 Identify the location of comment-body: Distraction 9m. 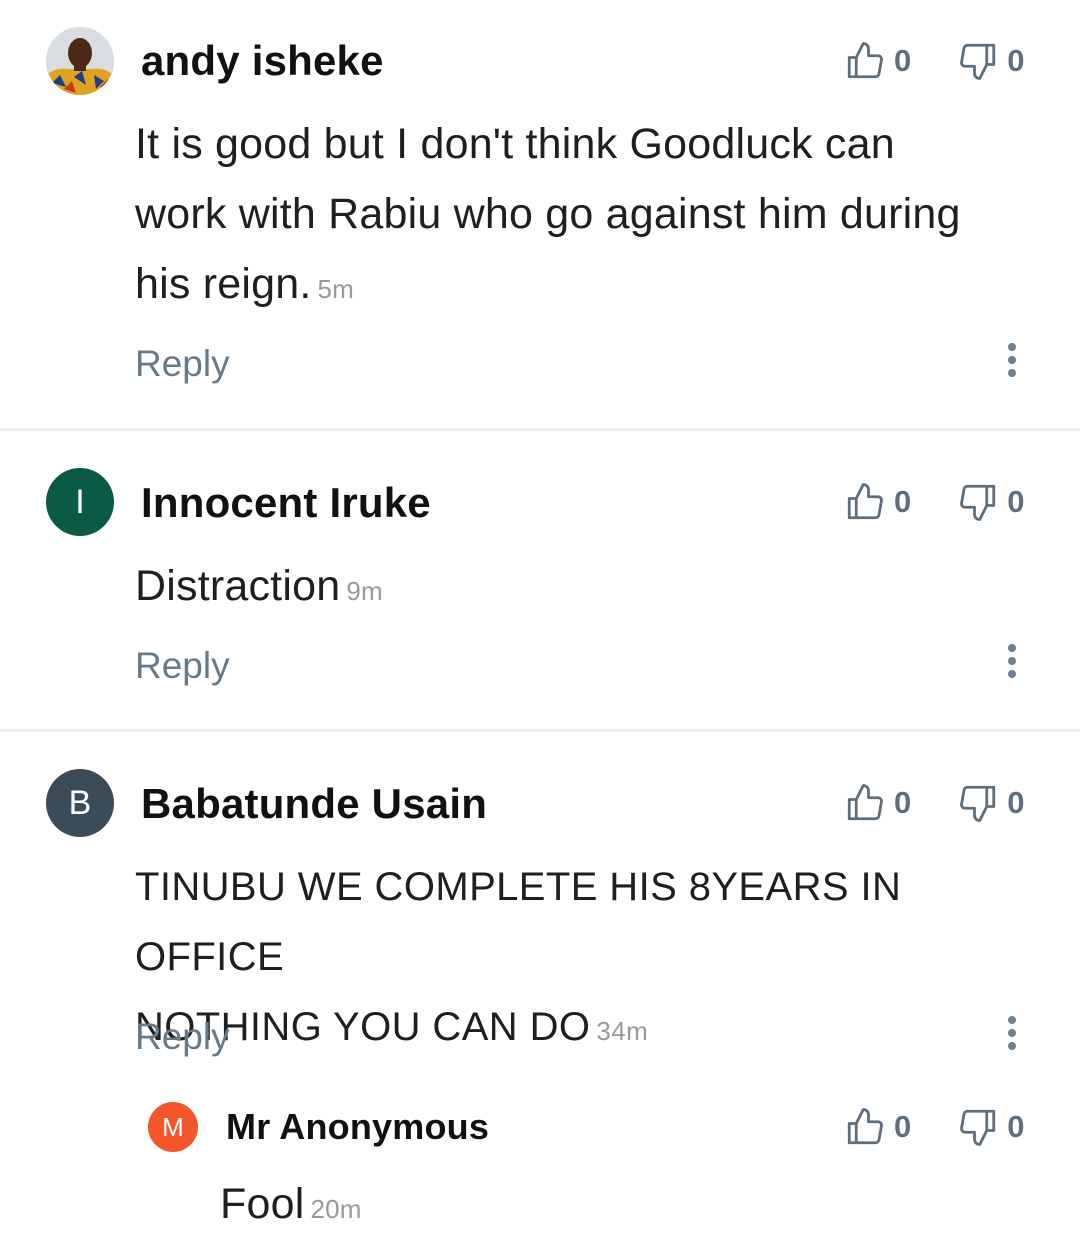
(595, 588).